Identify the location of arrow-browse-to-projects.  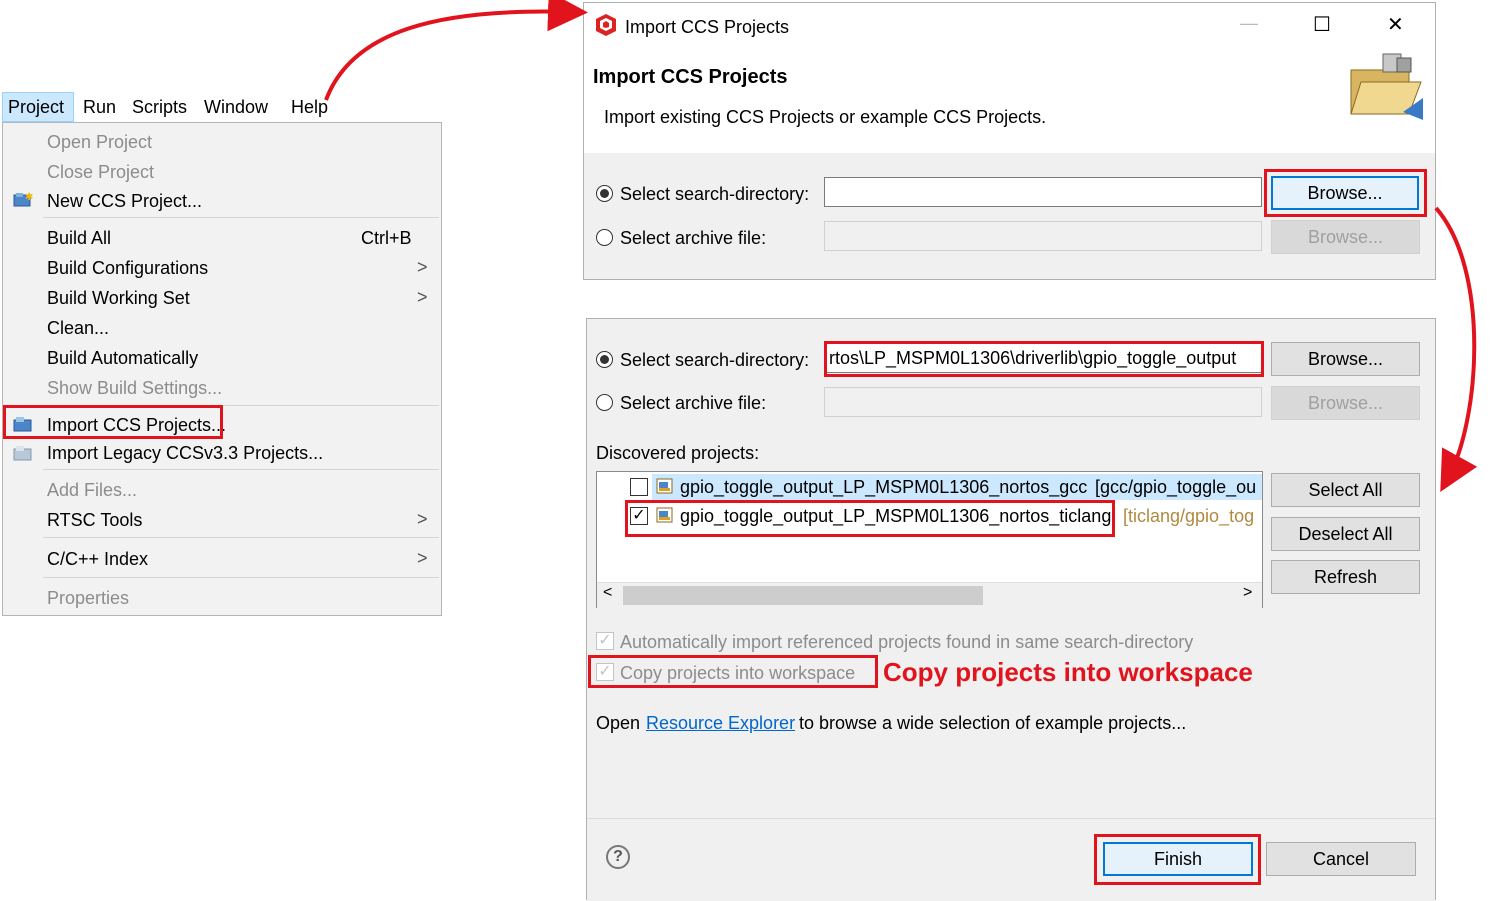
(1456, 349).